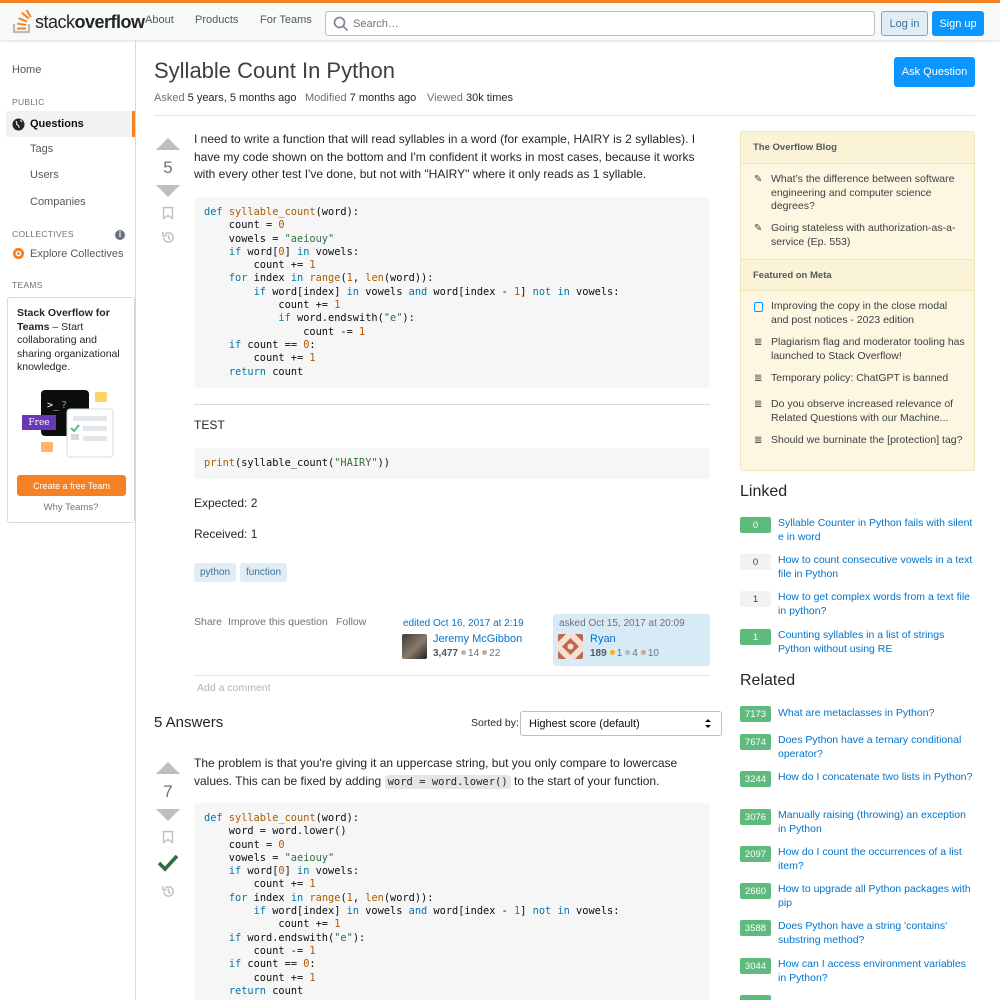  Describe the element at coordinates (159, 20) in the screenshot. I see `nav-about: About` at that location.